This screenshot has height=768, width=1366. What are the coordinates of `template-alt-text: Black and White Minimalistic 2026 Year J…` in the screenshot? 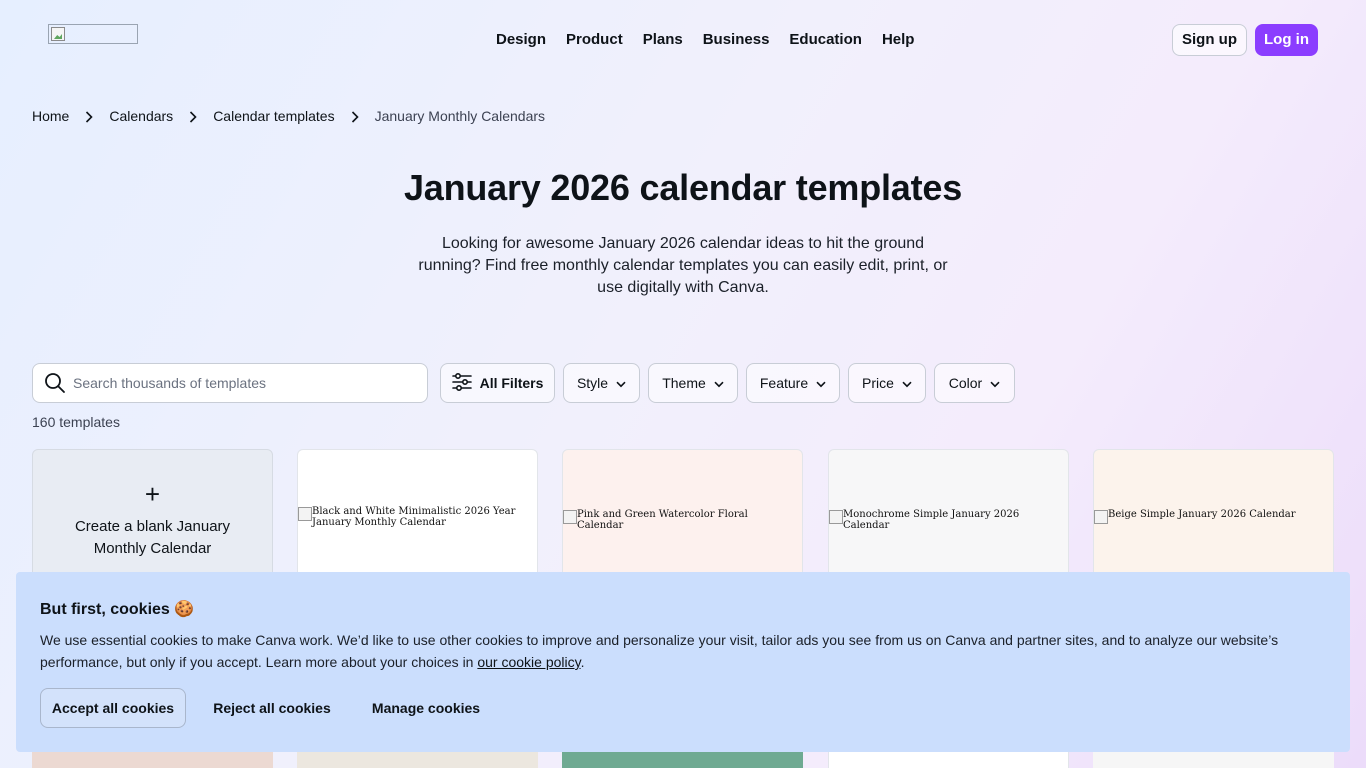 It's located at (414, 517).